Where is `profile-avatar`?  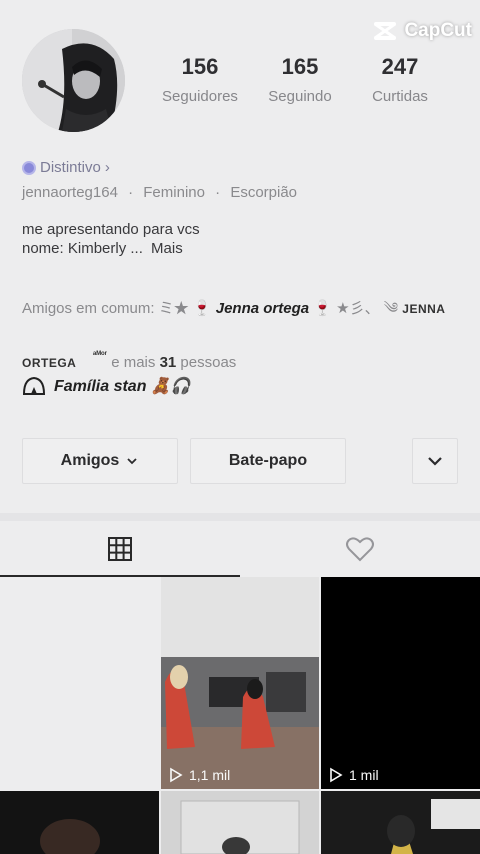
profile-avatar is located at coordinates (73, 80).